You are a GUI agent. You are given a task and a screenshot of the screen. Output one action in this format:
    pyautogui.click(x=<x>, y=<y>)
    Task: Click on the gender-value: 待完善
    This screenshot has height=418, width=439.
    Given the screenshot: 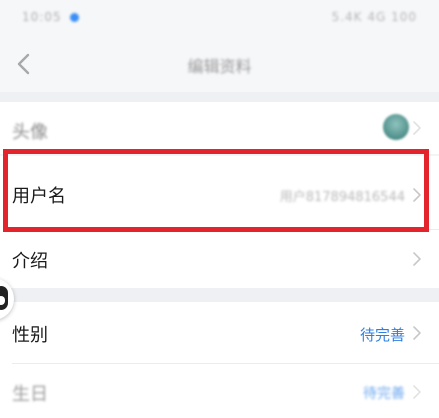 What is the action you would take?
    pyautogui.click(x=382, y=335)
    